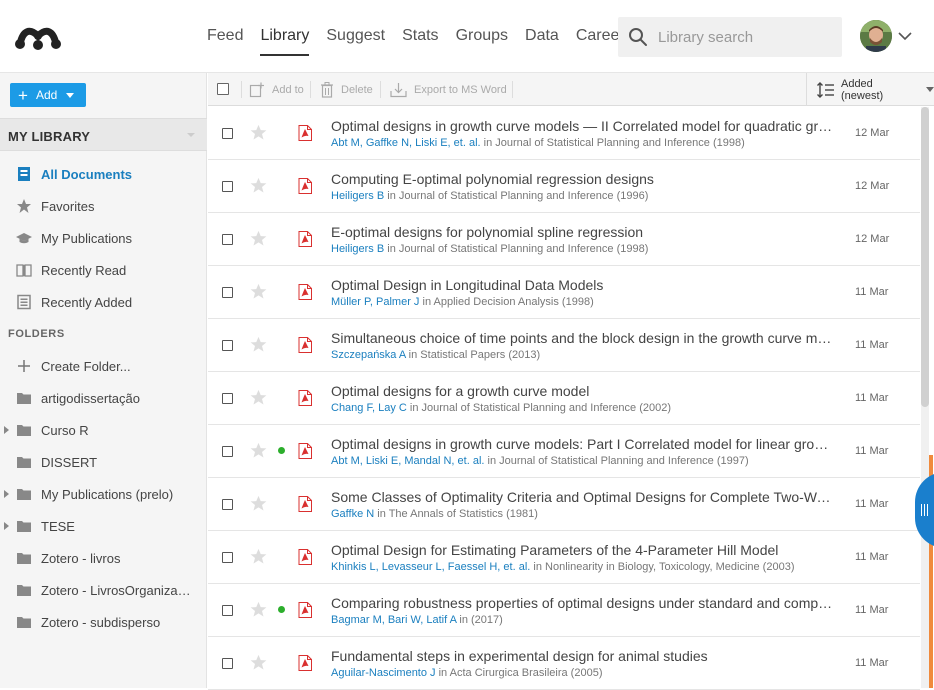  I want to click on add-button: + Add, so click(48, 95).